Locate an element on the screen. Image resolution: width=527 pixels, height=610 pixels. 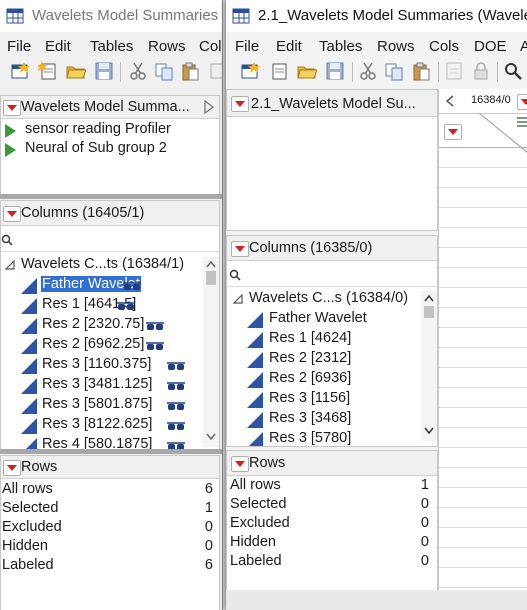
menu-analyze: A is located at coordinates (523, 46).